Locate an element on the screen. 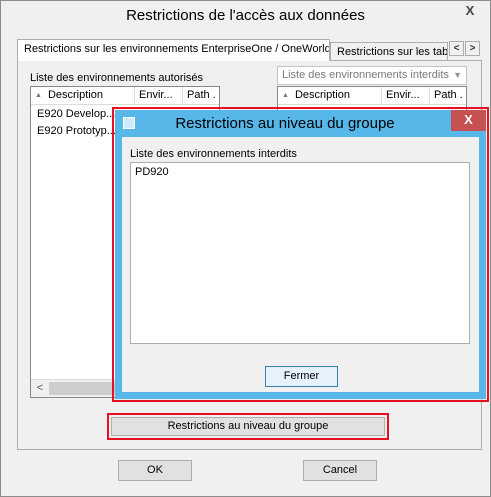  dialog-title: Restrictions au niveau du groupe is located at coordinates (285, 123).